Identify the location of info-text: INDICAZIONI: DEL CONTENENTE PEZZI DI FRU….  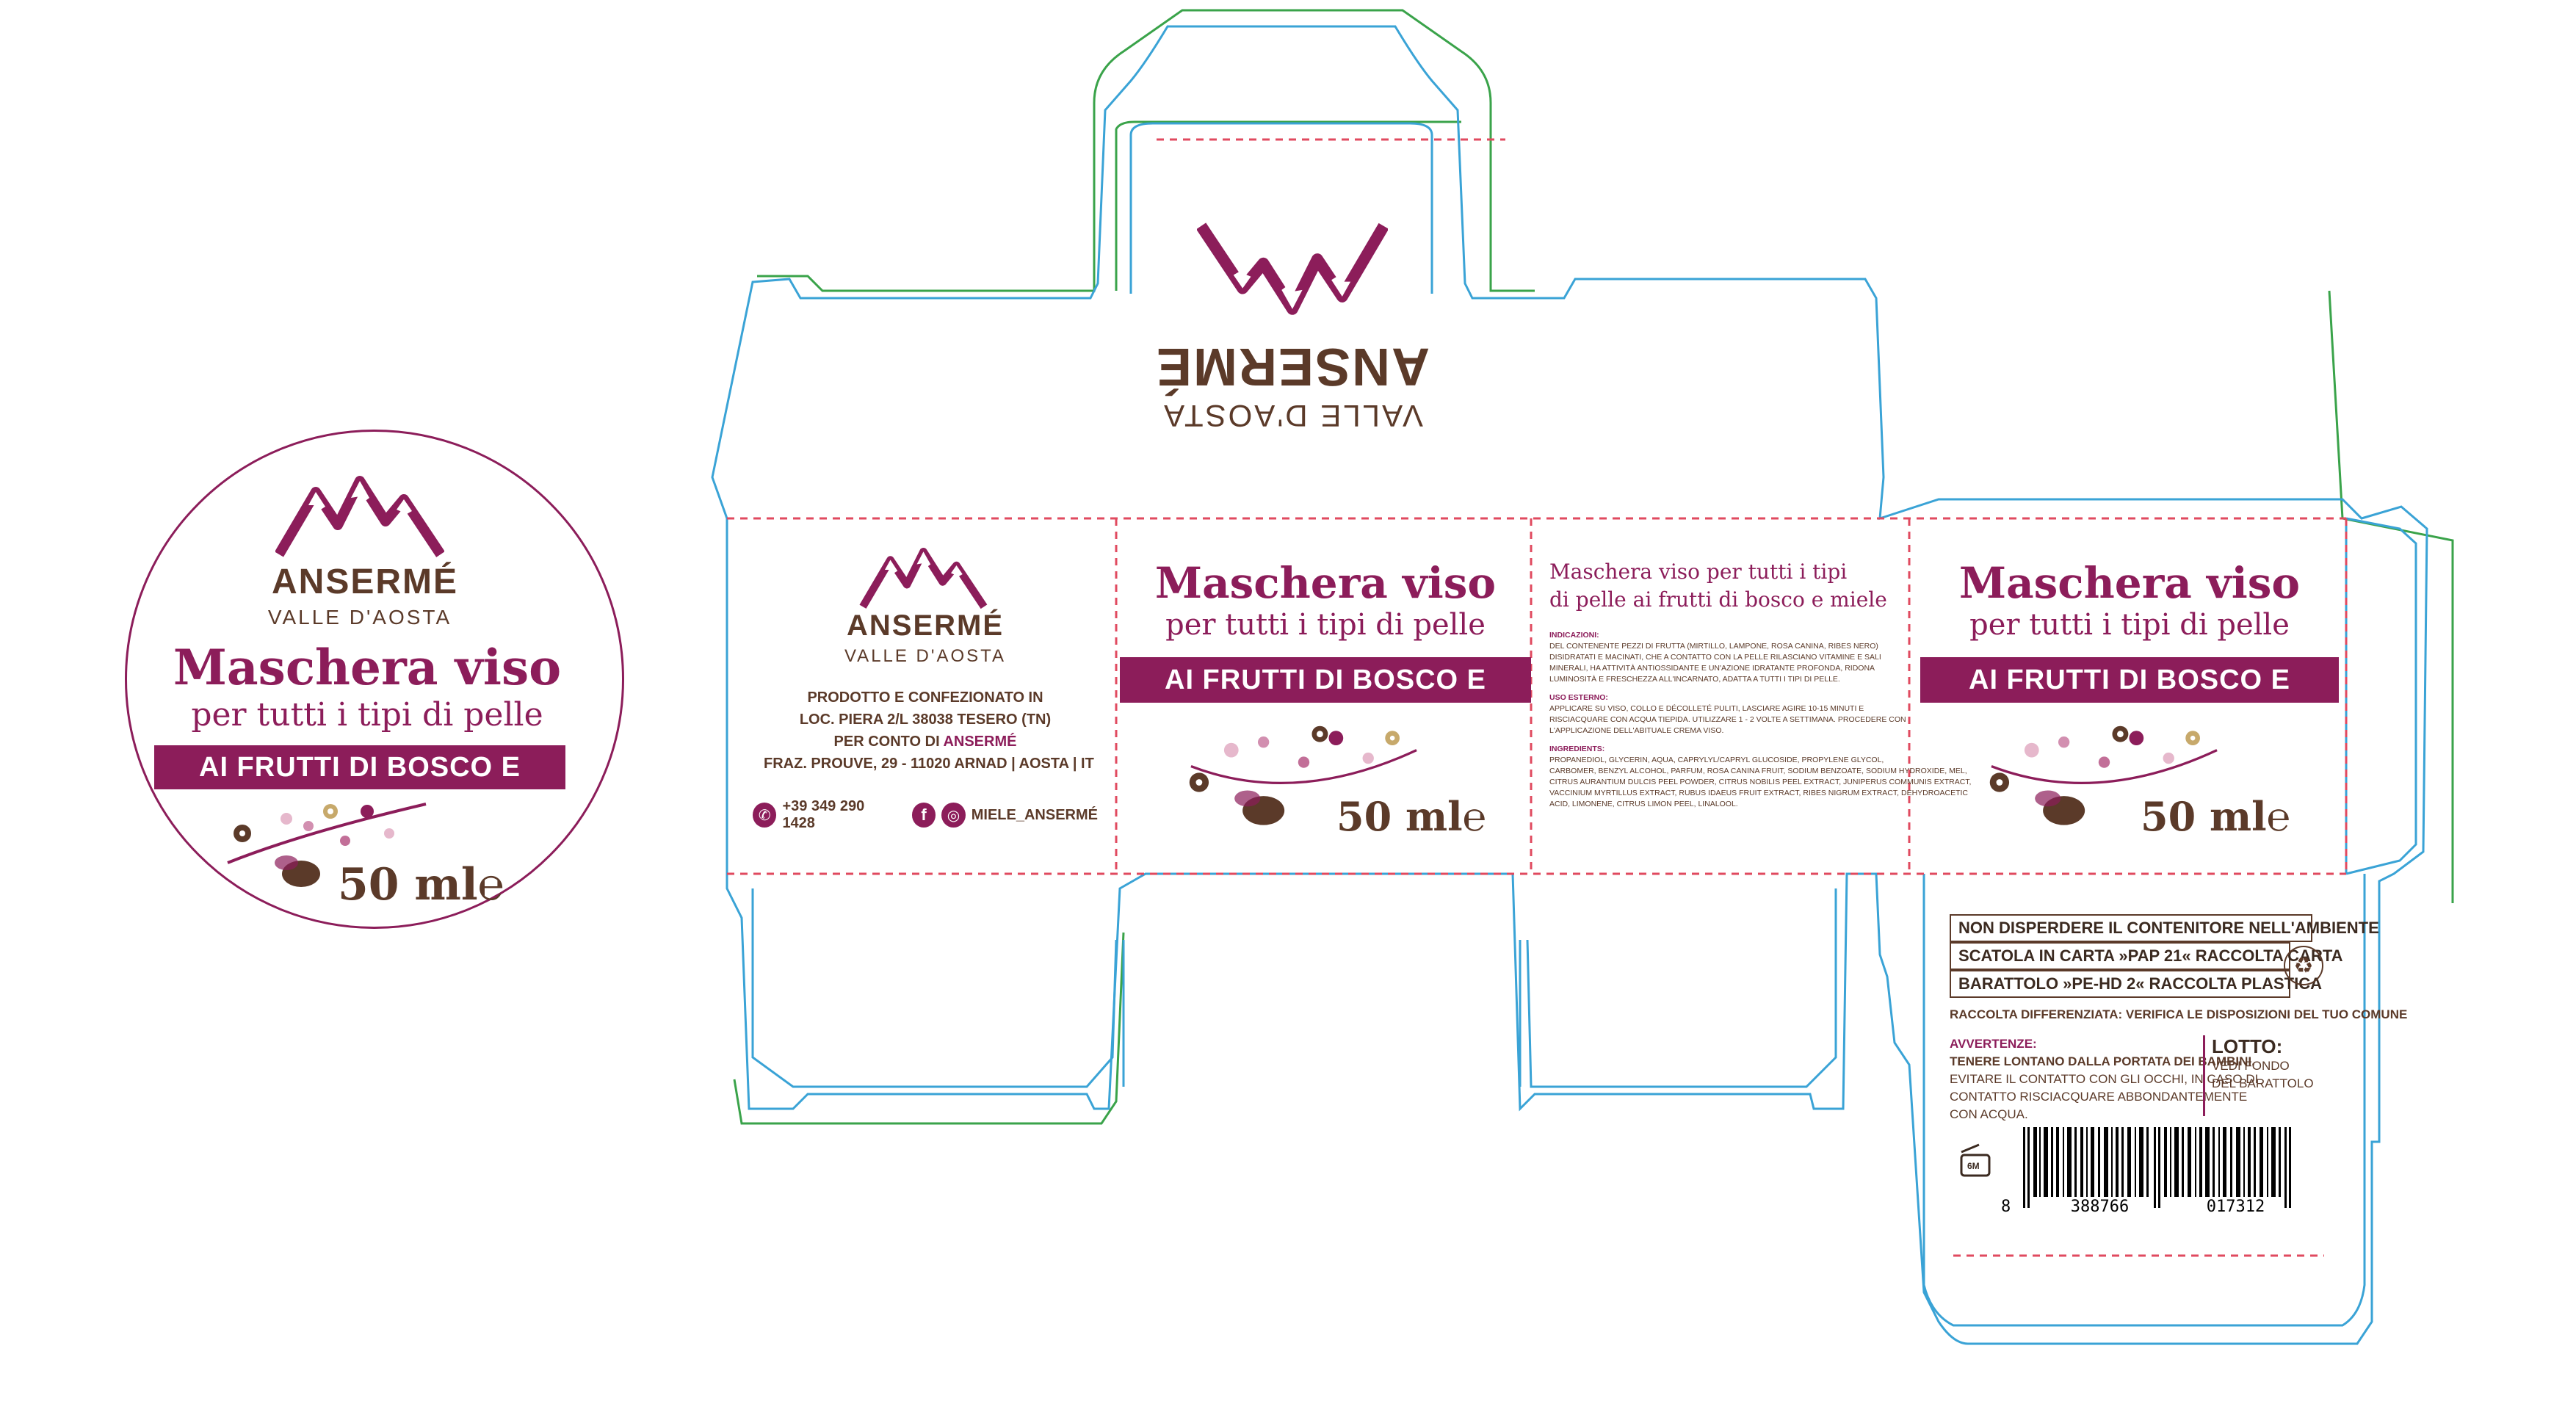
(1760, 719).